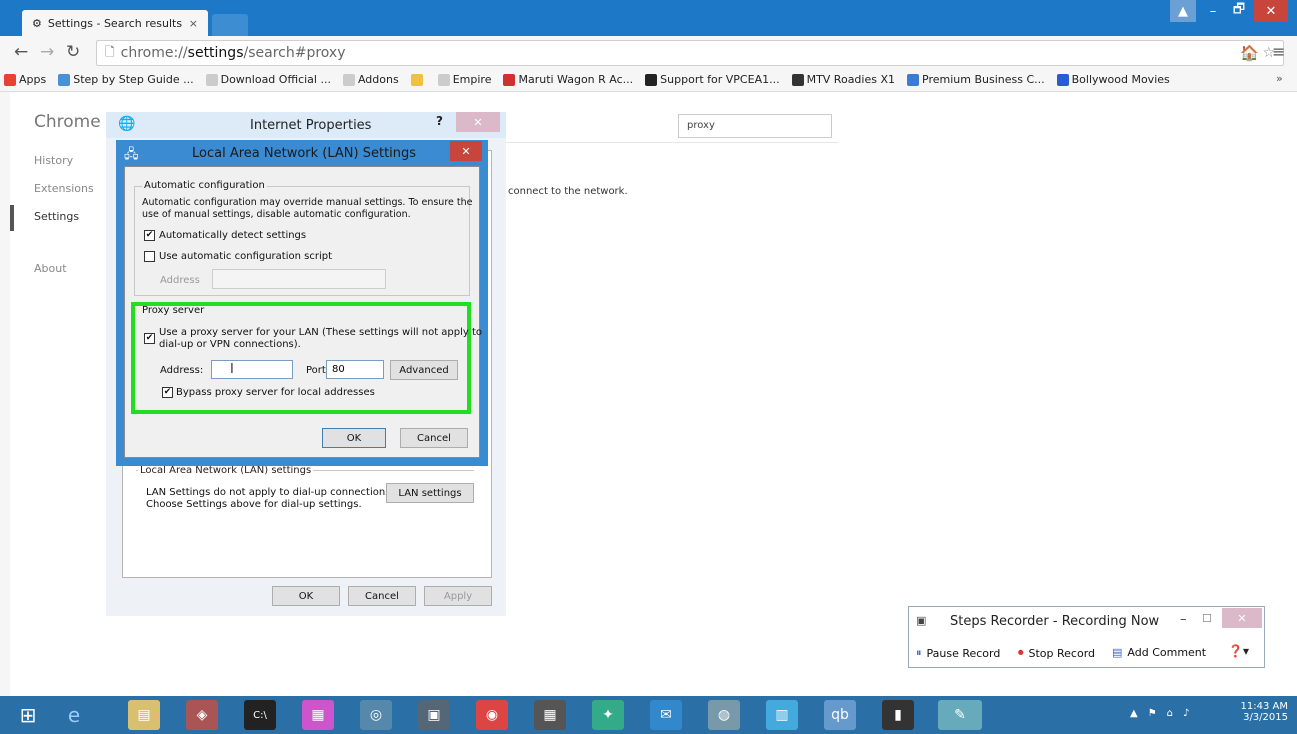 This screenshot has height=734, width=1297. Describe the element at coordinates (1117, 652) in the screenshot. I see `comment-icon: ▤` at that location.